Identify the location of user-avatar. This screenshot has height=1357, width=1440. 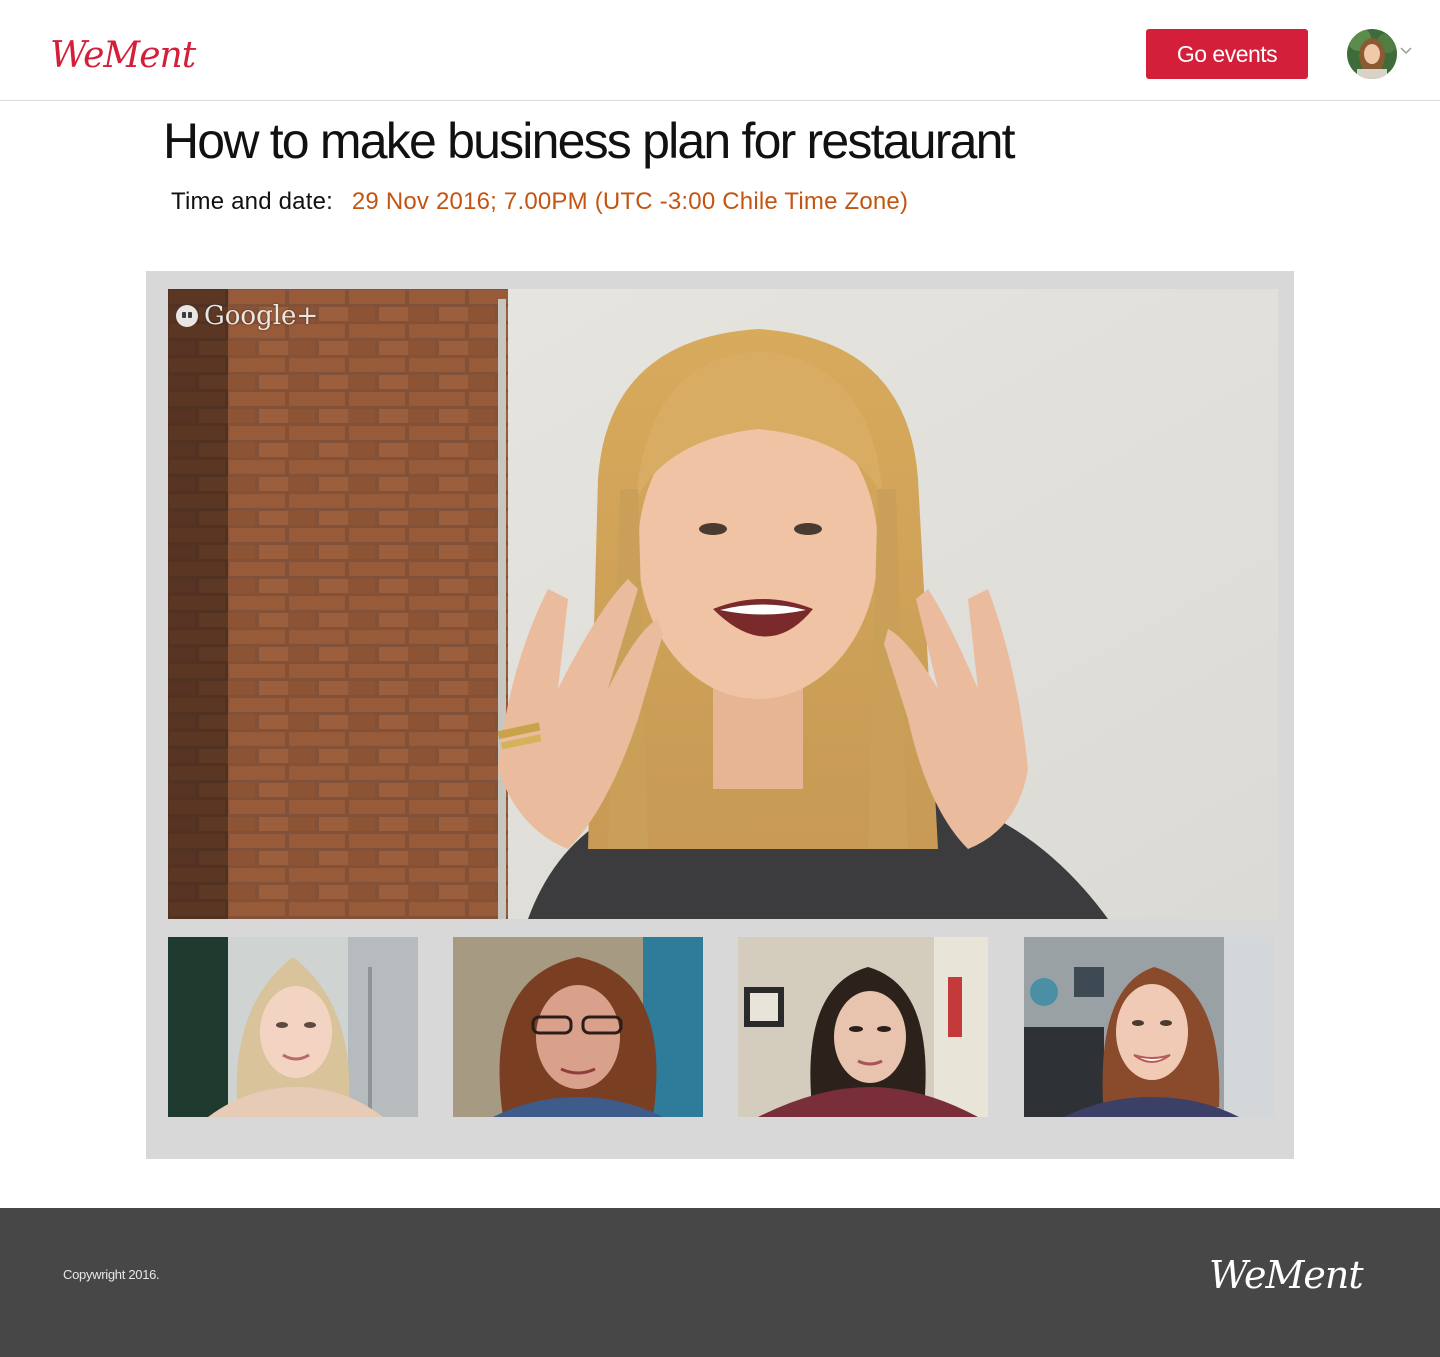
(1372, 54).